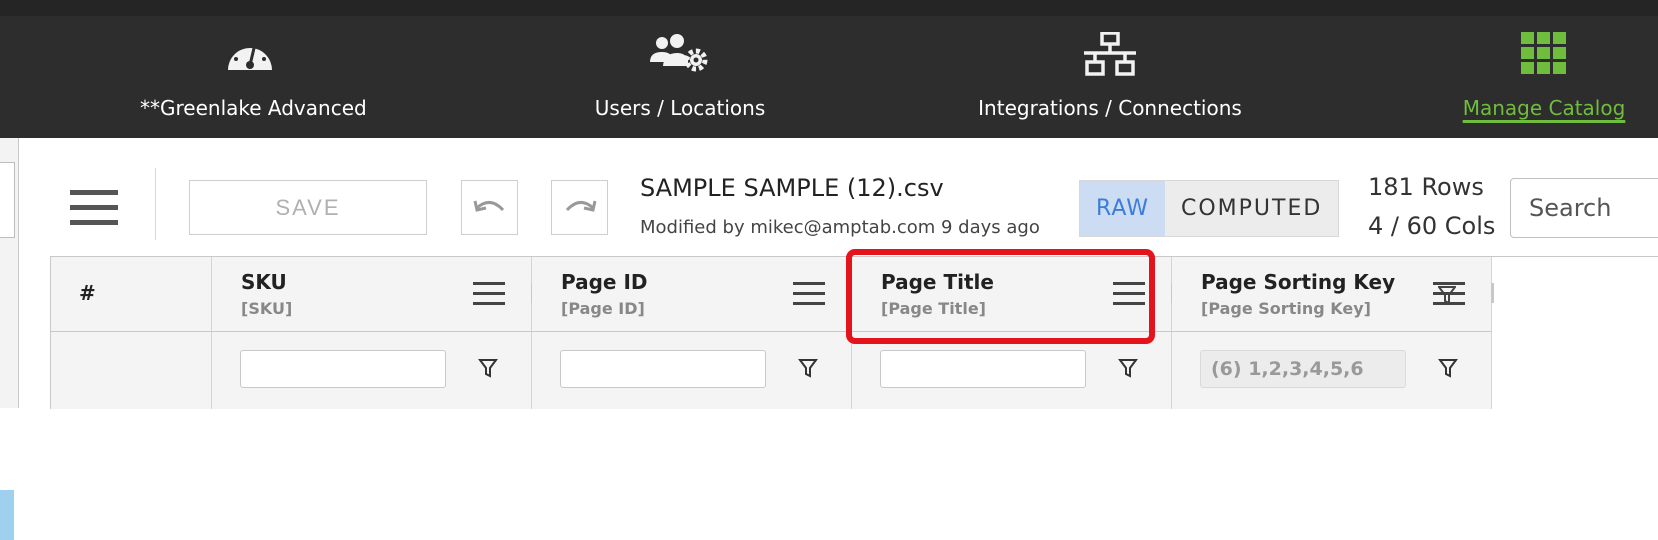  I want to click on speedometer-icon, so click(250, 55).